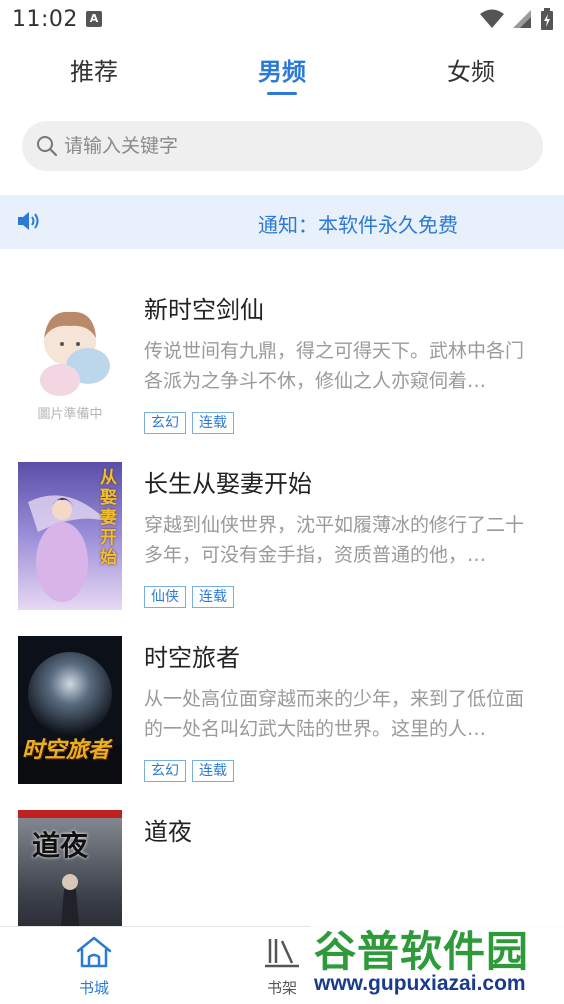 The height and width of the screenshot is (1004, 564). I want to click on search-input, so click(284, 146).